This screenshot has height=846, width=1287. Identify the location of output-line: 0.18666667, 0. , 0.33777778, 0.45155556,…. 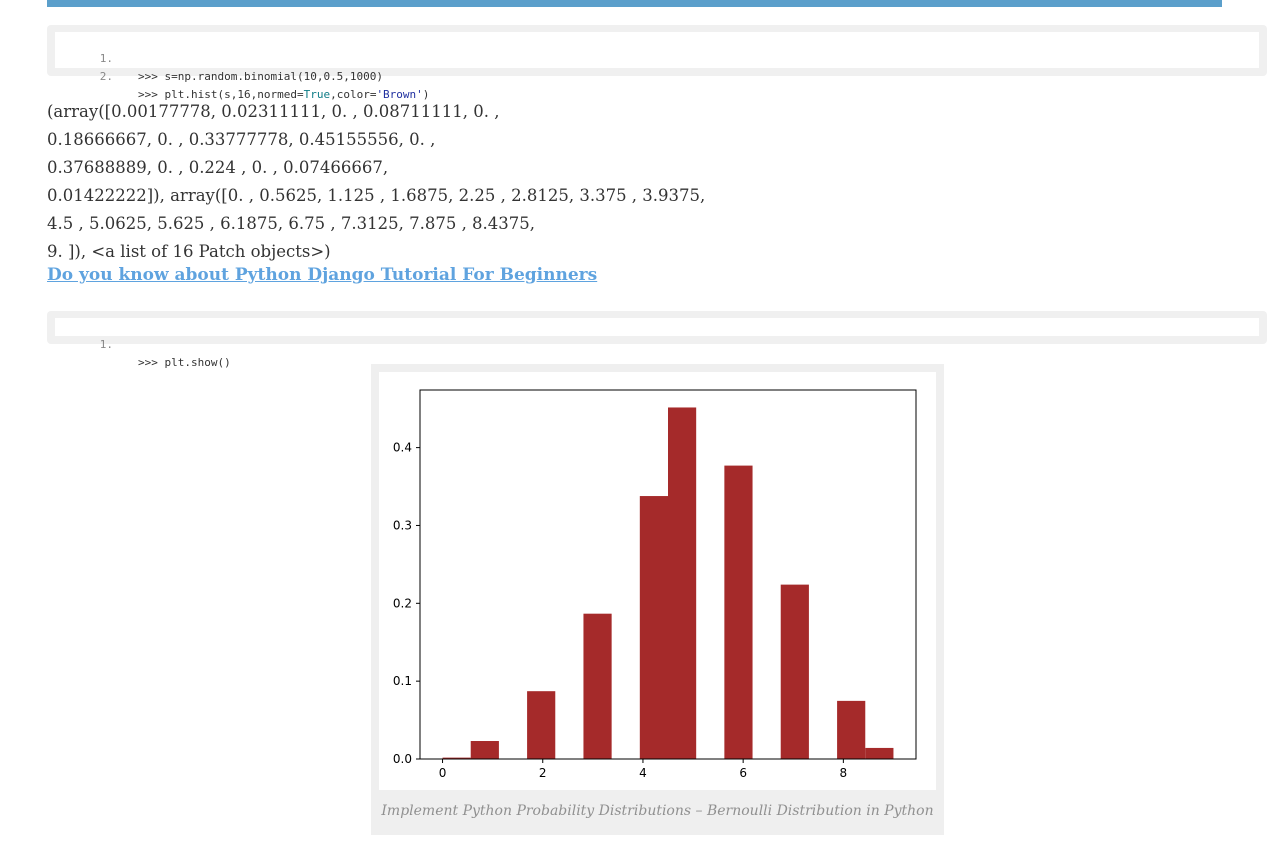
(241, 139).